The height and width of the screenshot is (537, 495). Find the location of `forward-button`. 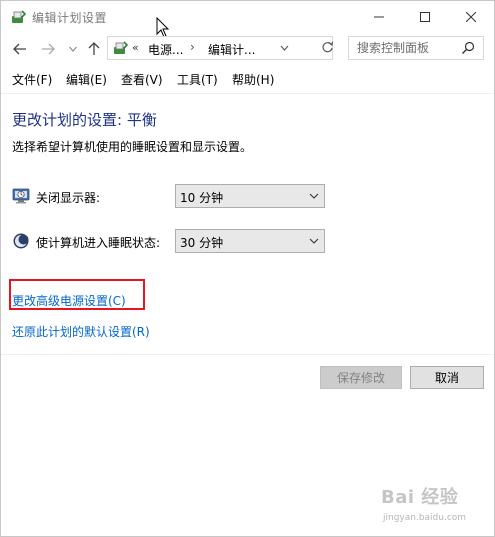

forward-button is located at coordinates (48, 49).